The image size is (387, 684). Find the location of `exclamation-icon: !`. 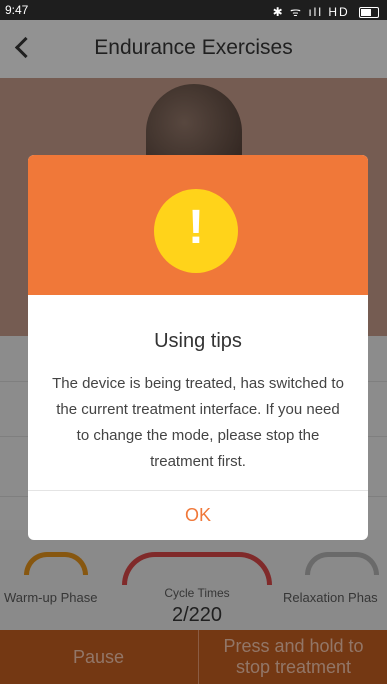

exclamation-icon: ! is located at coordinates (196, 231).